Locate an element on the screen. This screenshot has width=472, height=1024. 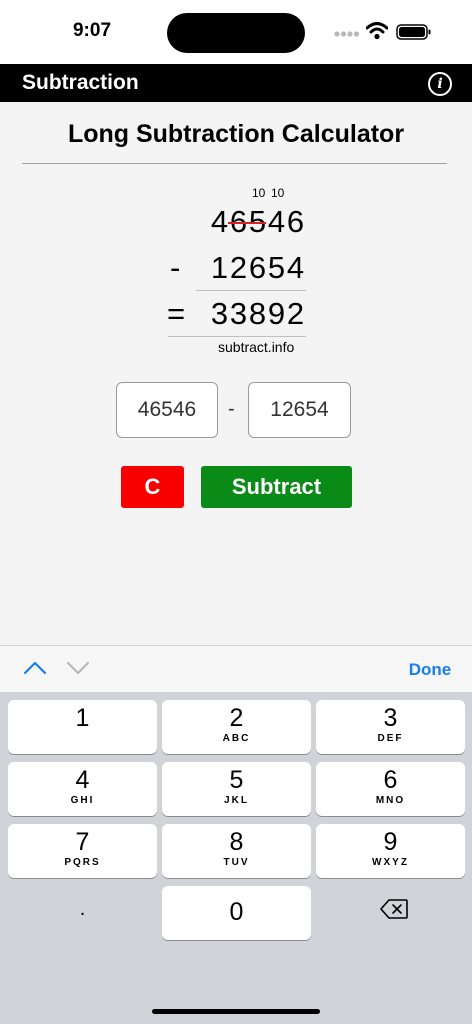
key-digit: 7 is located at coordinates (82, 842).